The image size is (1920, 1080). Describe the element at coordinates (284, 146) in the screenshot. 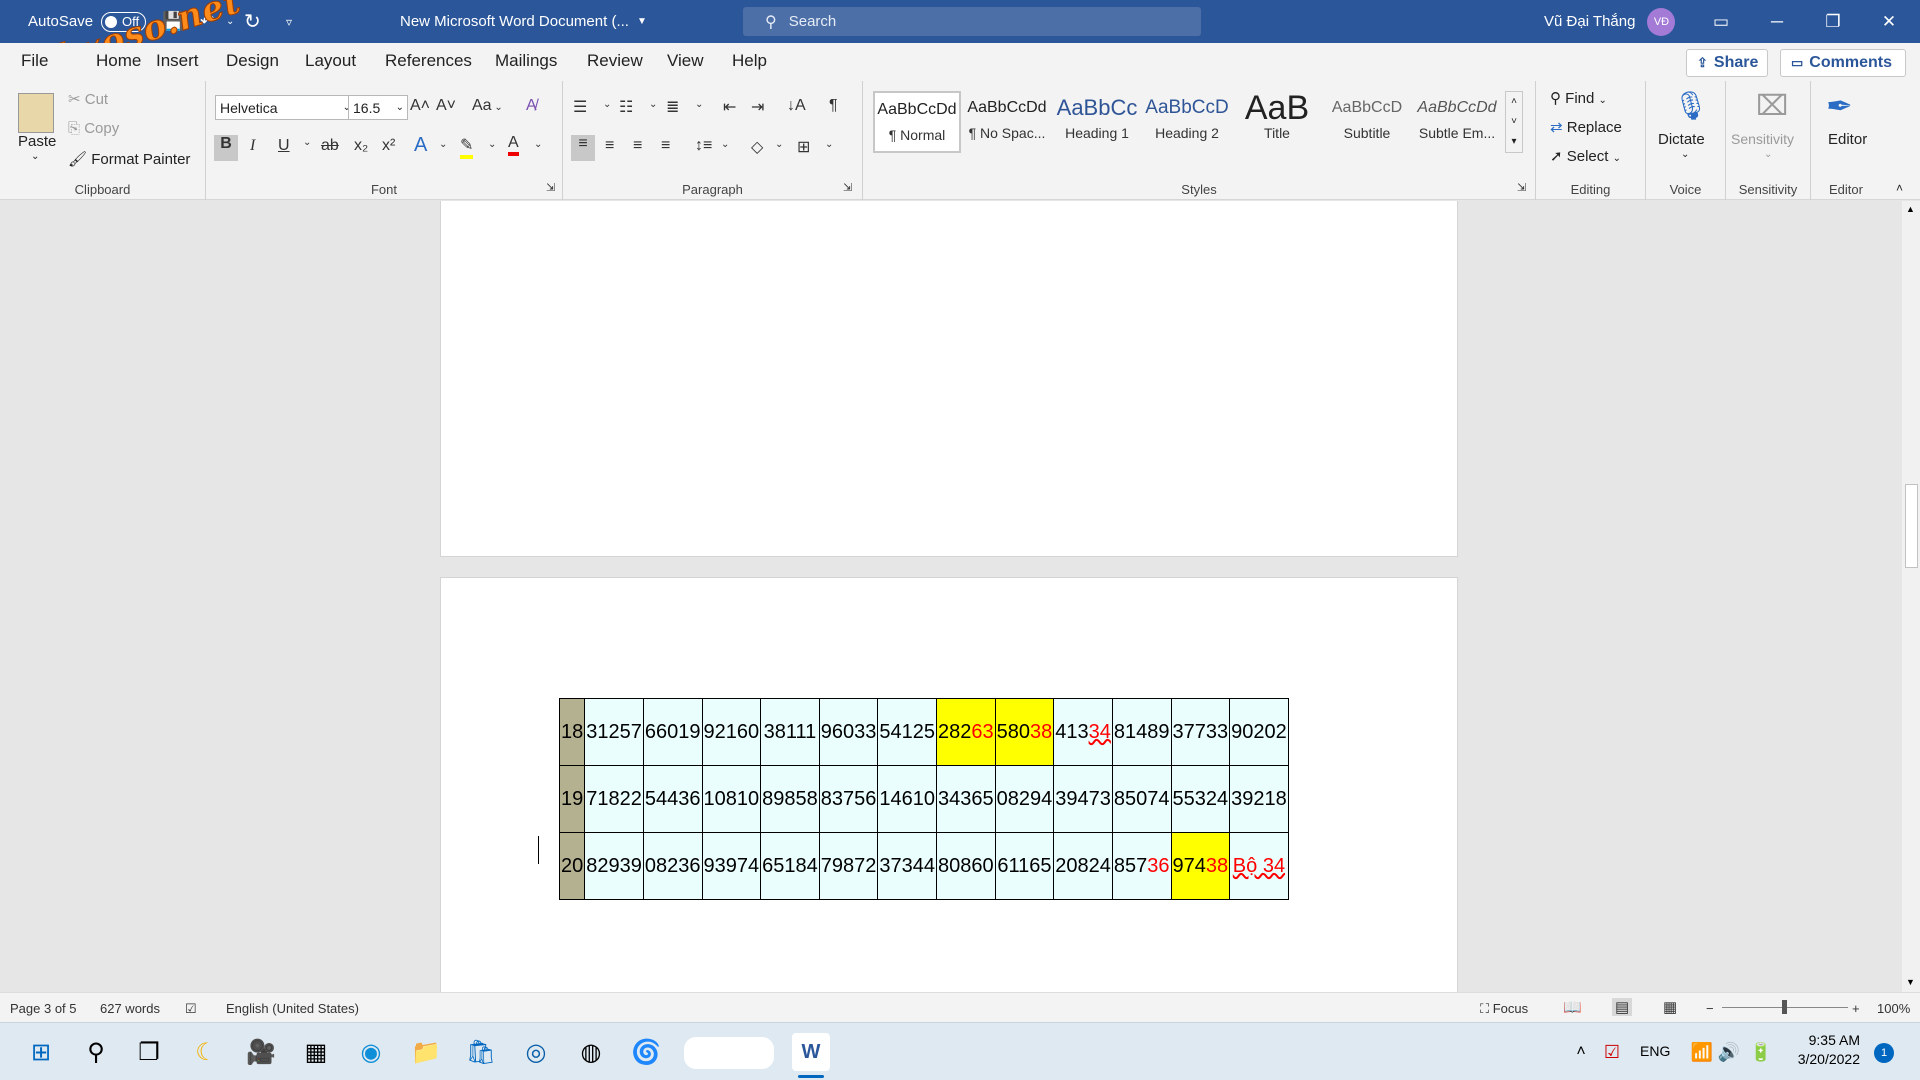

I see `underline-icon: U` at that location.